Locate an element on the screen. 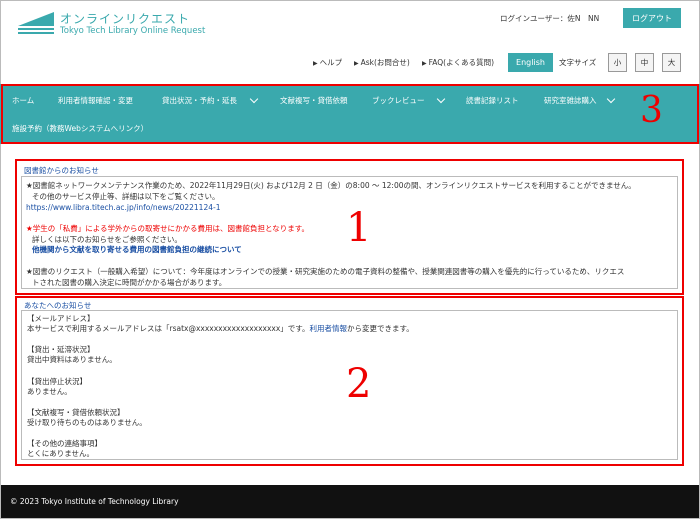 This screenshot has height=519, width=700. notice-book-request-cont: トされた図書の購入決定に時間がかかる場合があります。 is located at coordinates (129, 282).